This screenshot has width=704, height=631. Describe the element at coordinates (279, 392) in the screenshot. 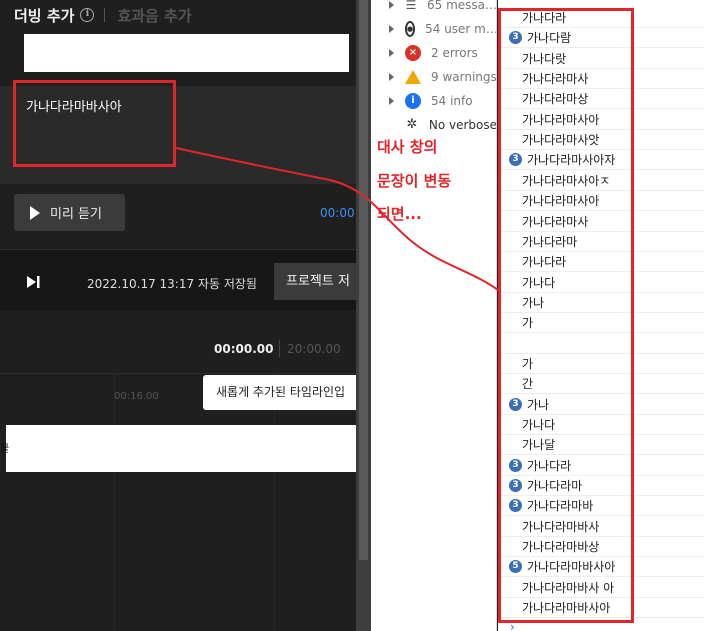

I see `new-timeline-tooltip: 새롭게 추가된 타임라인입` at that location.